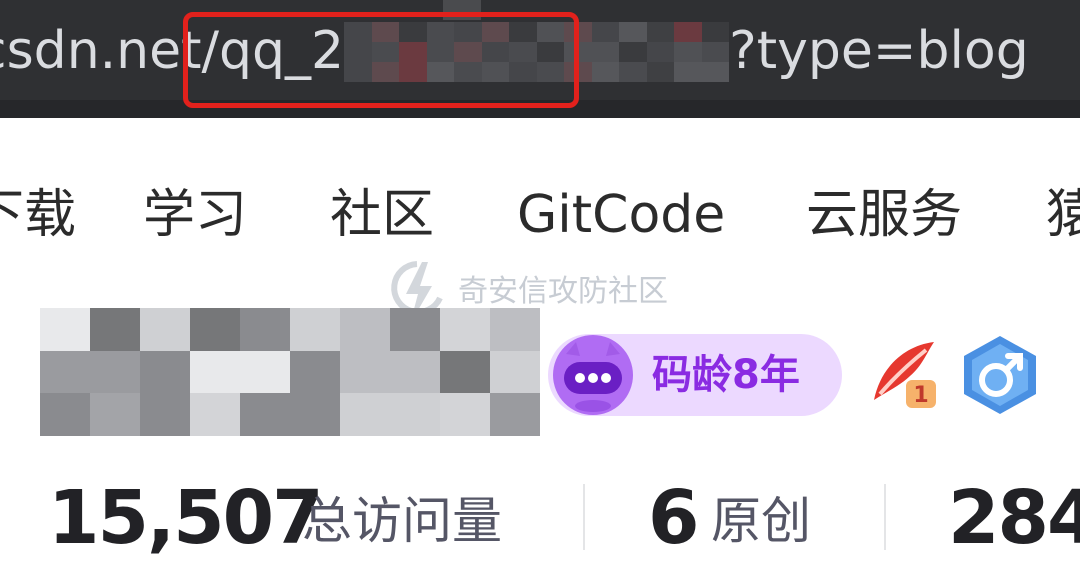 The width and height of the screenshot is (1080, 581). Describe the element at coordinates (884, 215) in the screenshot. I see `nav-item-cloud: 云服务` at that location.